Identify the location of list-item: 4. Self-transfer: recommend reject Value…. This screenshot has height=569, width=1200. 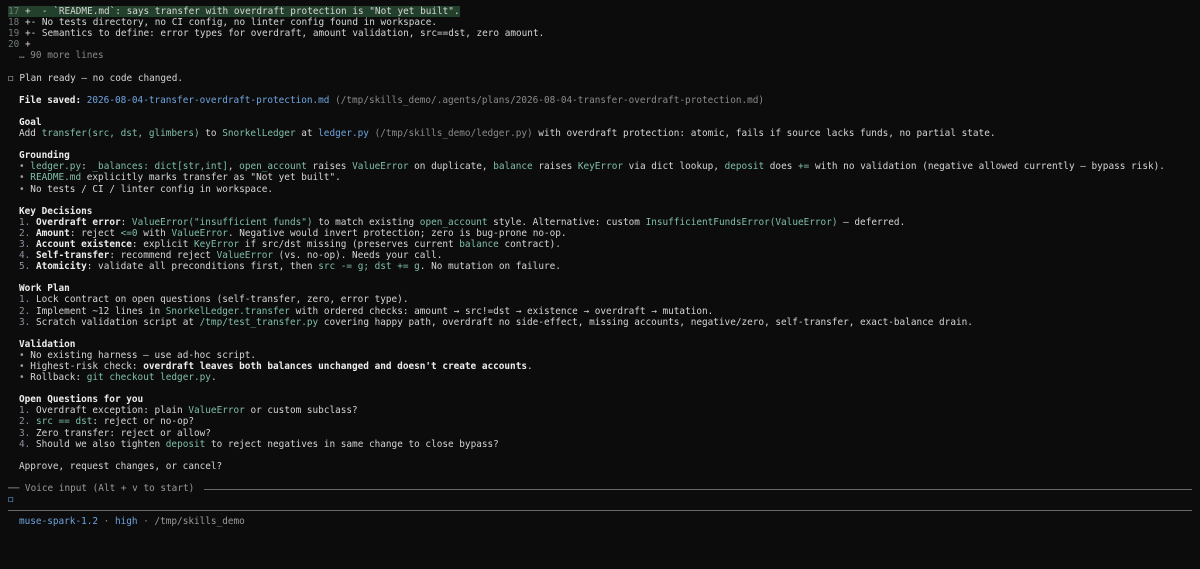
(231, 256).